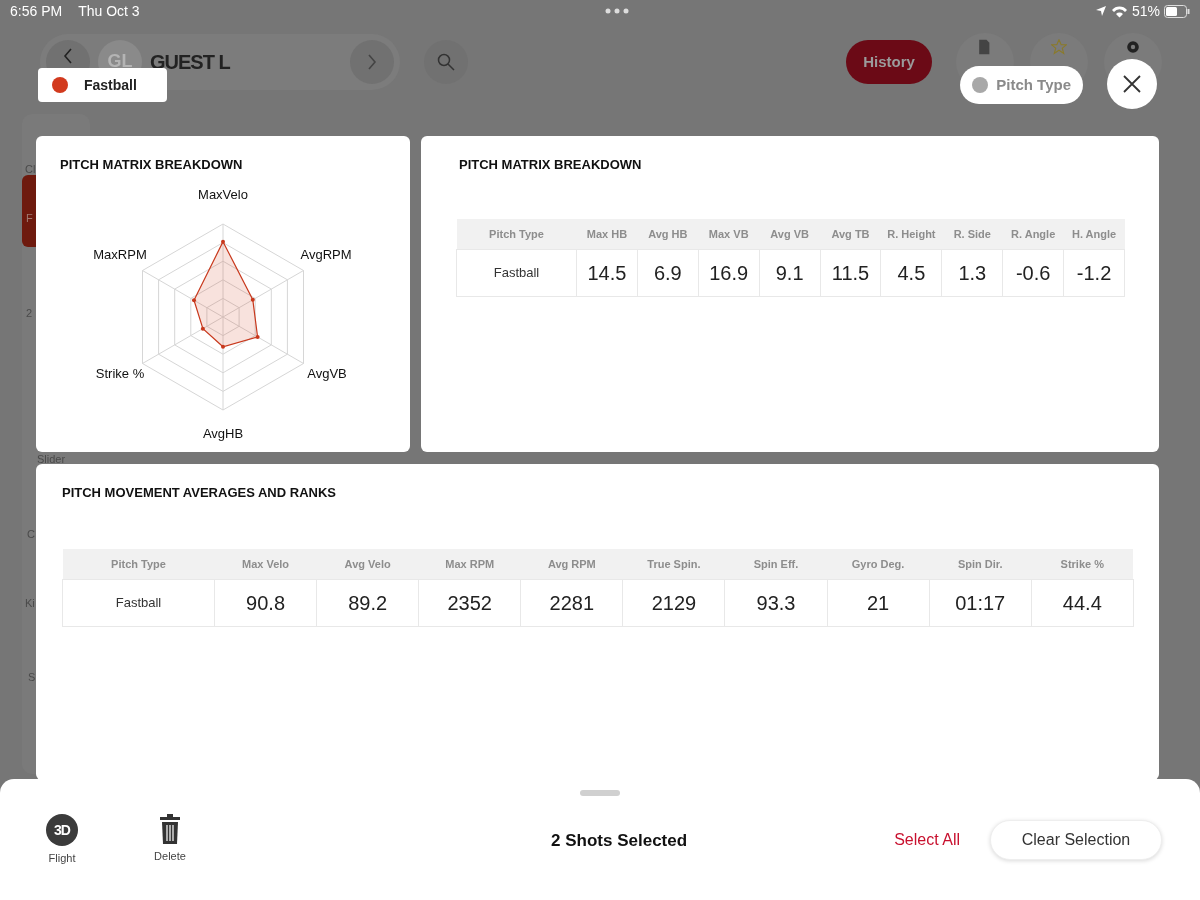  What do you see at coordinates (120, 254) in the screenshot?
I see `axis-label: MaxRPM` at bounding box center [120, 254].